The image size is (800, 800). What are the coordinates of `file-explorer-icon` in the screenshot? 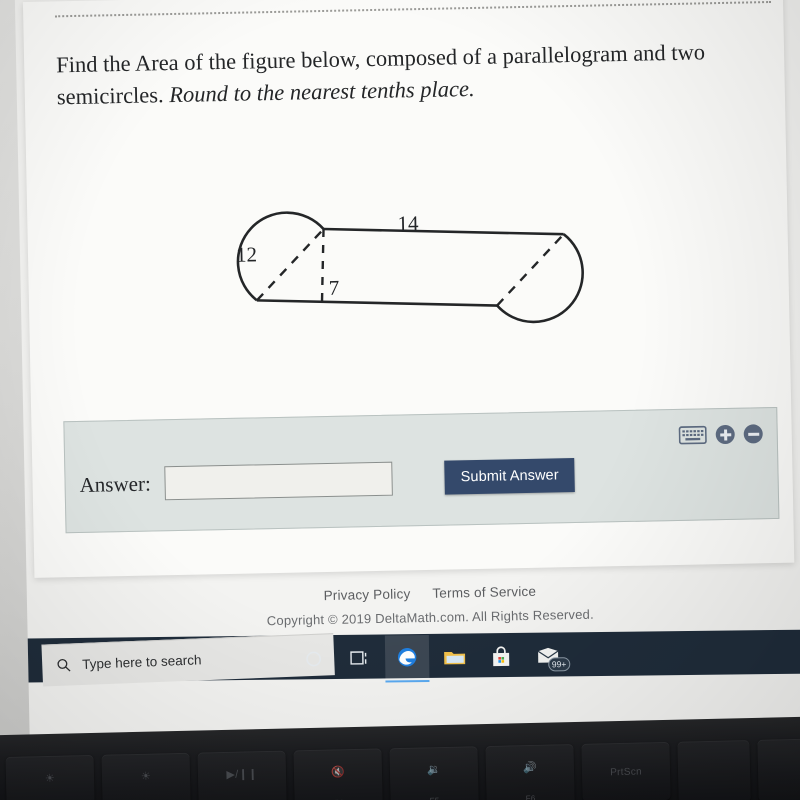 It's located at (454, 656).